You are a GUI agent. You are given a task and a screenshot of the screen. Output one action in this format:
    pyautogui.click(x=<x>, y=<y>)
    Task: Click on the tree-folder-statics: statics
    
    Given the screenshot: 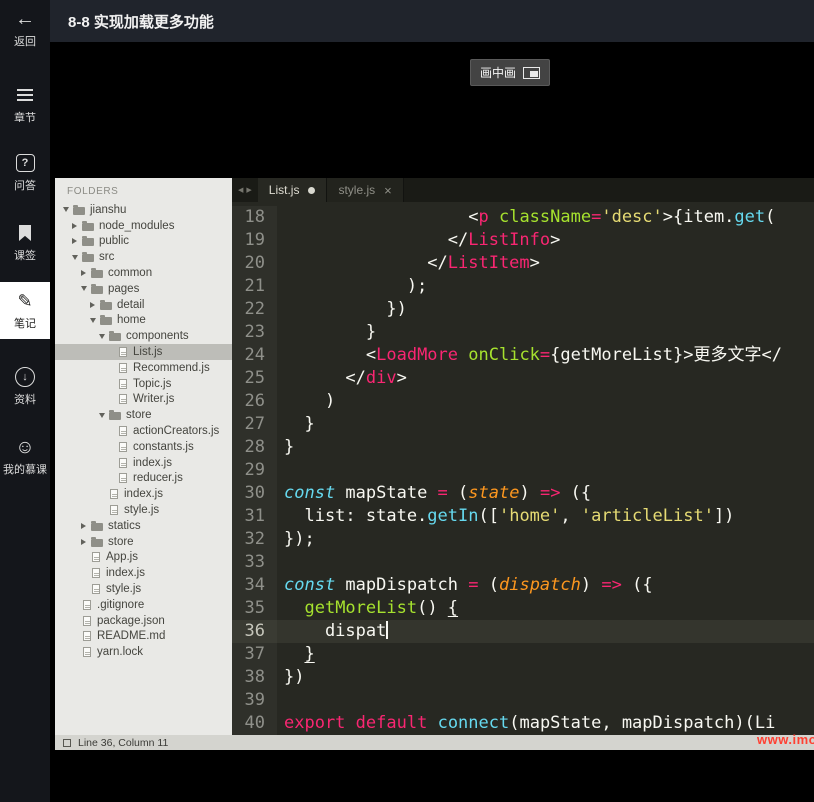 What is the action you would take?
    pyautogui.click(x=143, y=526)
    